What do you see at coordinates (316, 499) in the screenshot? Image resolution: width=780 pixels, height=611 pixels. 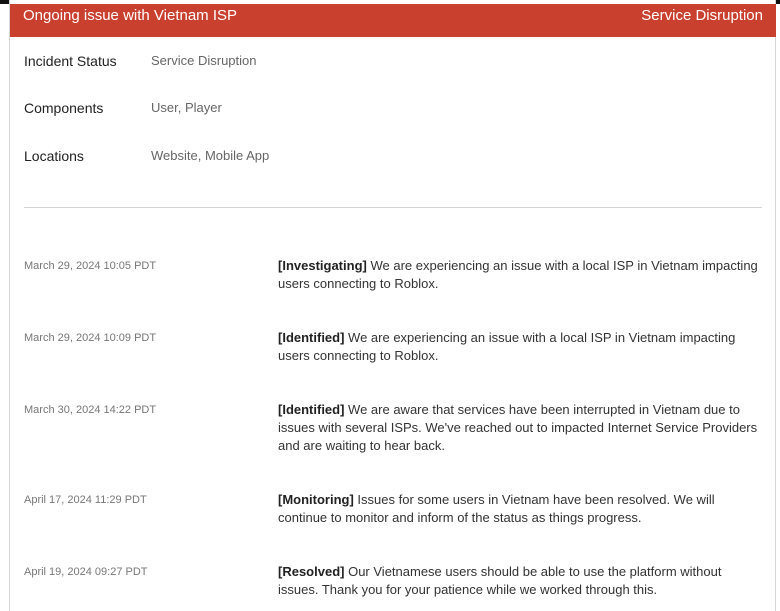 I see `update-tag: [Monitoring]` at bounding box center [316, 499].